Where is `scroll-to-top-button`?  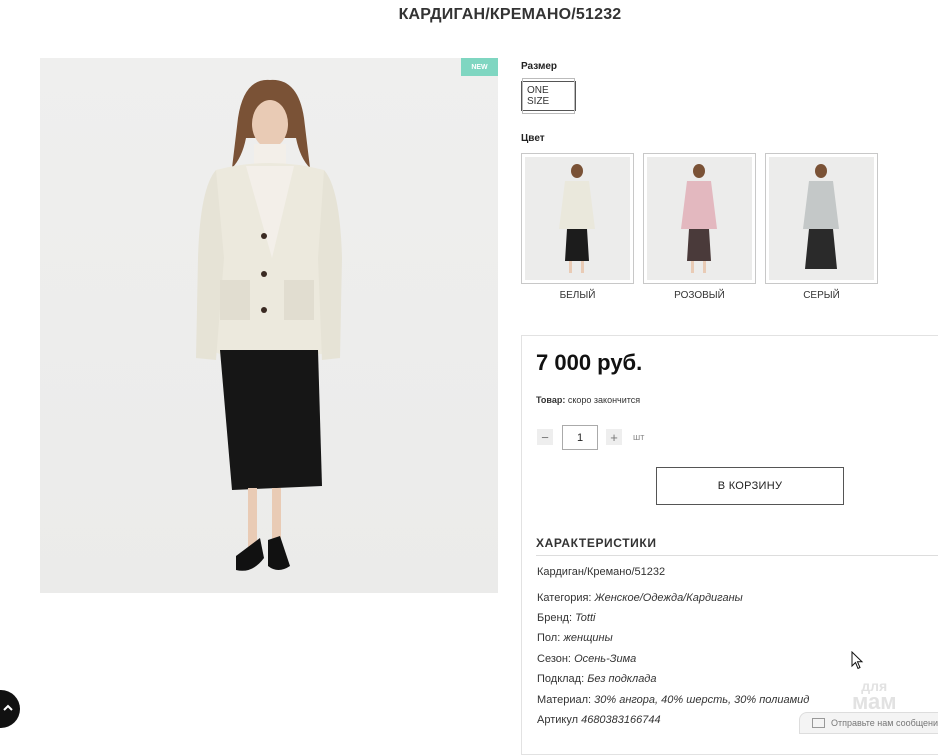
scroll-to-top-button is located at coordinates (10, 709).